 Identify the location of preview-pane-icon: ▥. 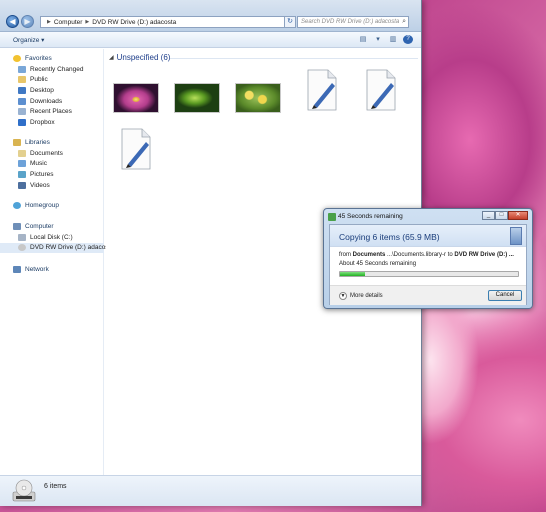
(393, 39).